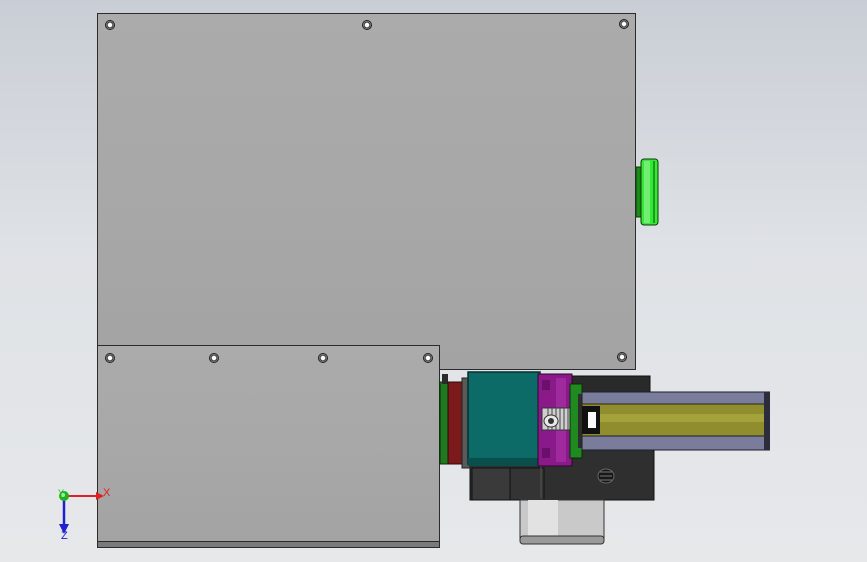 Image resolution: width=867 pixels, height=562 pixels. Describe the element at coordinates (268, 444) in the screenshot. I see `lower-plate` at that location.